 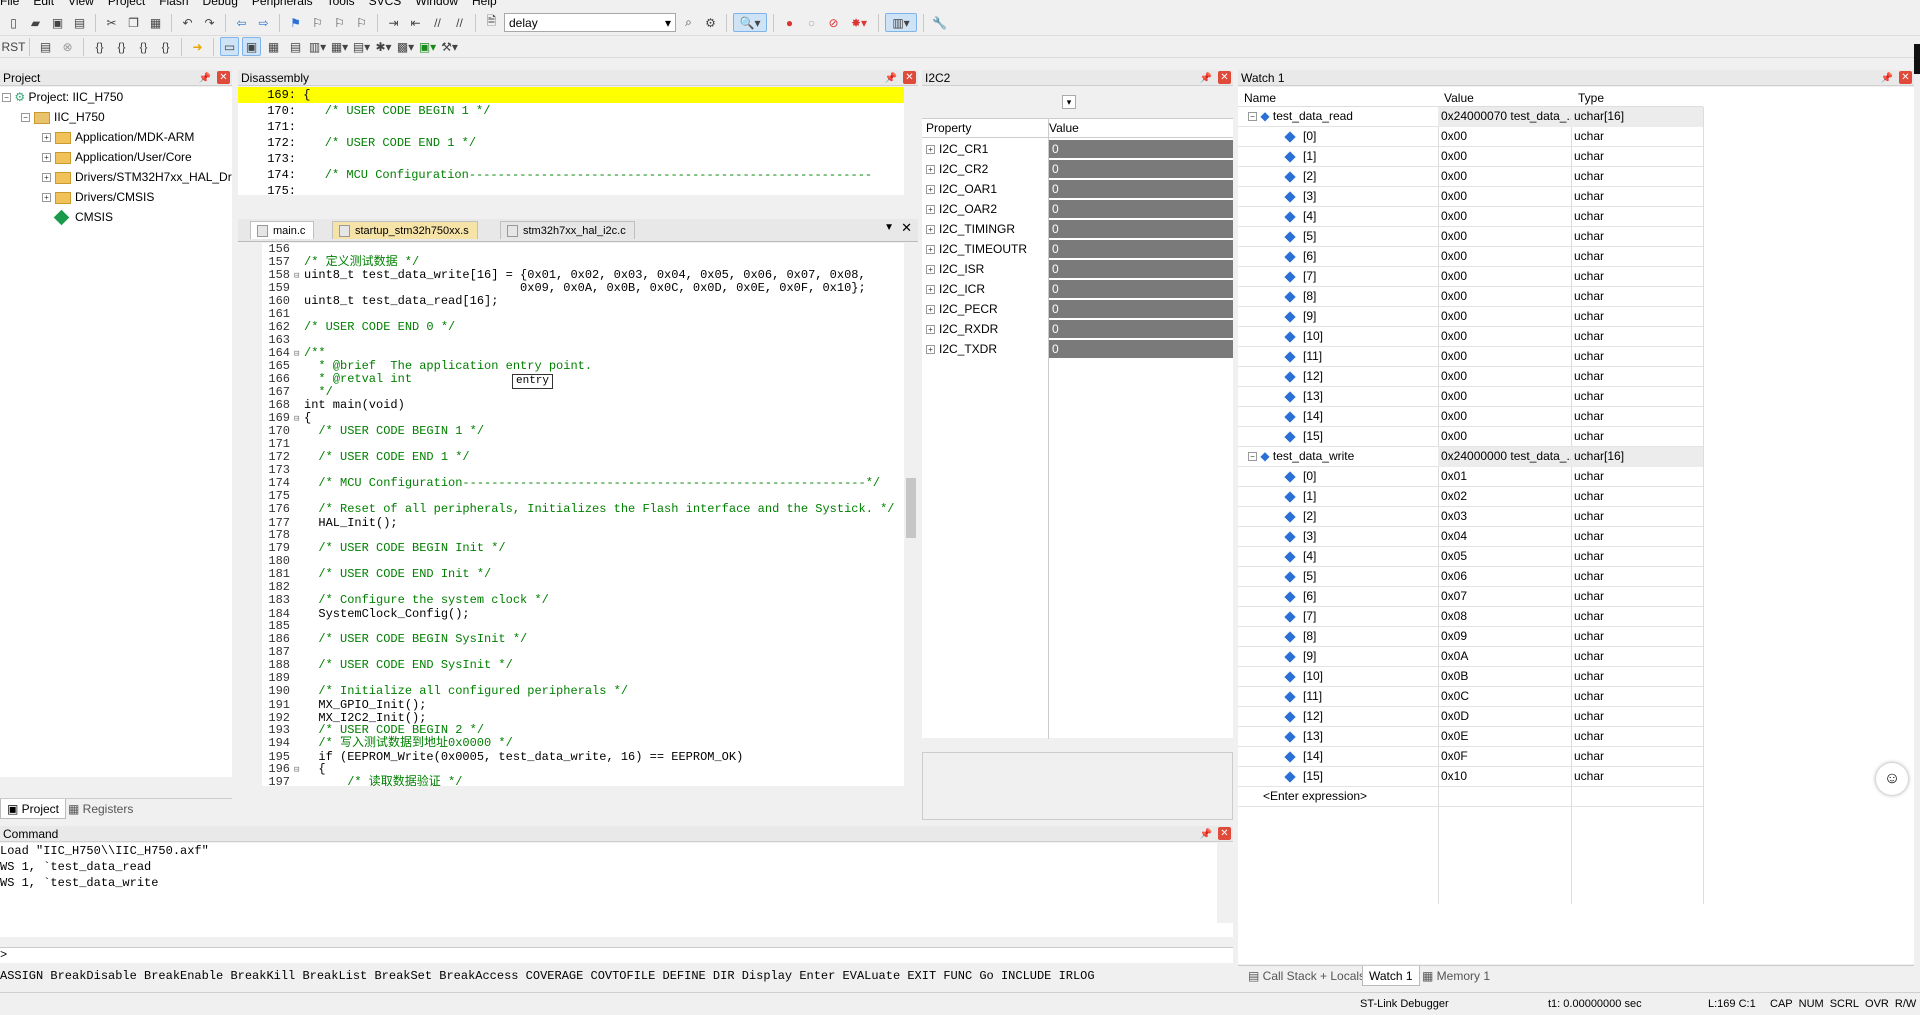 I want to click on nav-back-icon: ⇦, so click(x=241, y=22).